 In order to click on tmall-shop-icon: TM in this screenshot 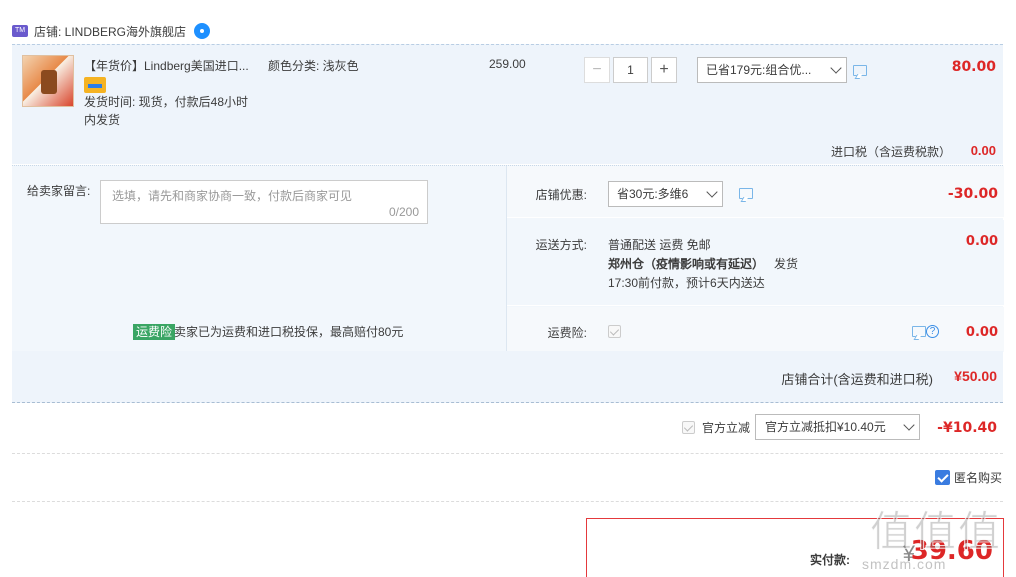, I will do `click(20, 31)`.